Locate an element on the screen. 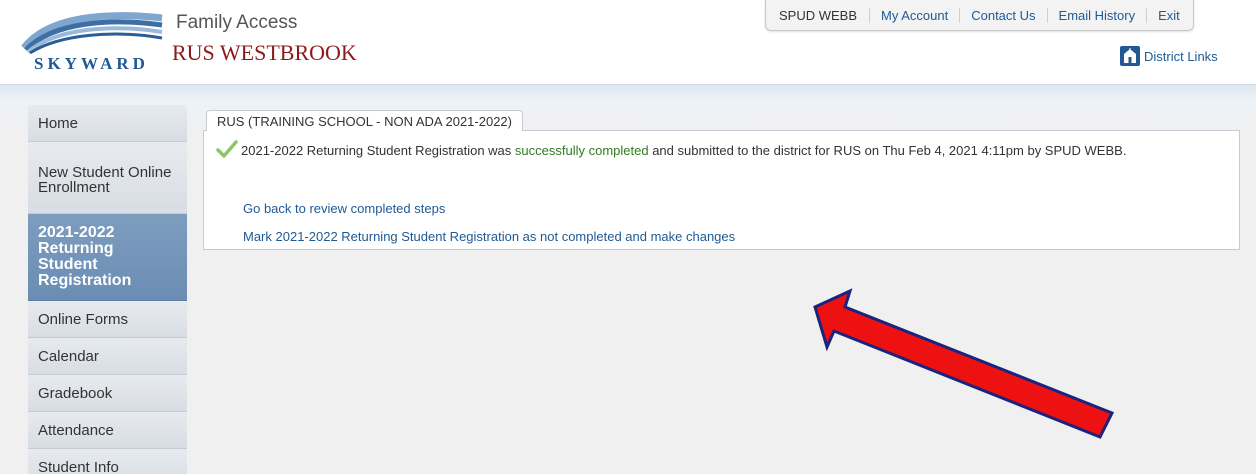  sidebar-item-new-student-online-enrollment: New Student Online Enrollment is located at coordinates (107, 178).